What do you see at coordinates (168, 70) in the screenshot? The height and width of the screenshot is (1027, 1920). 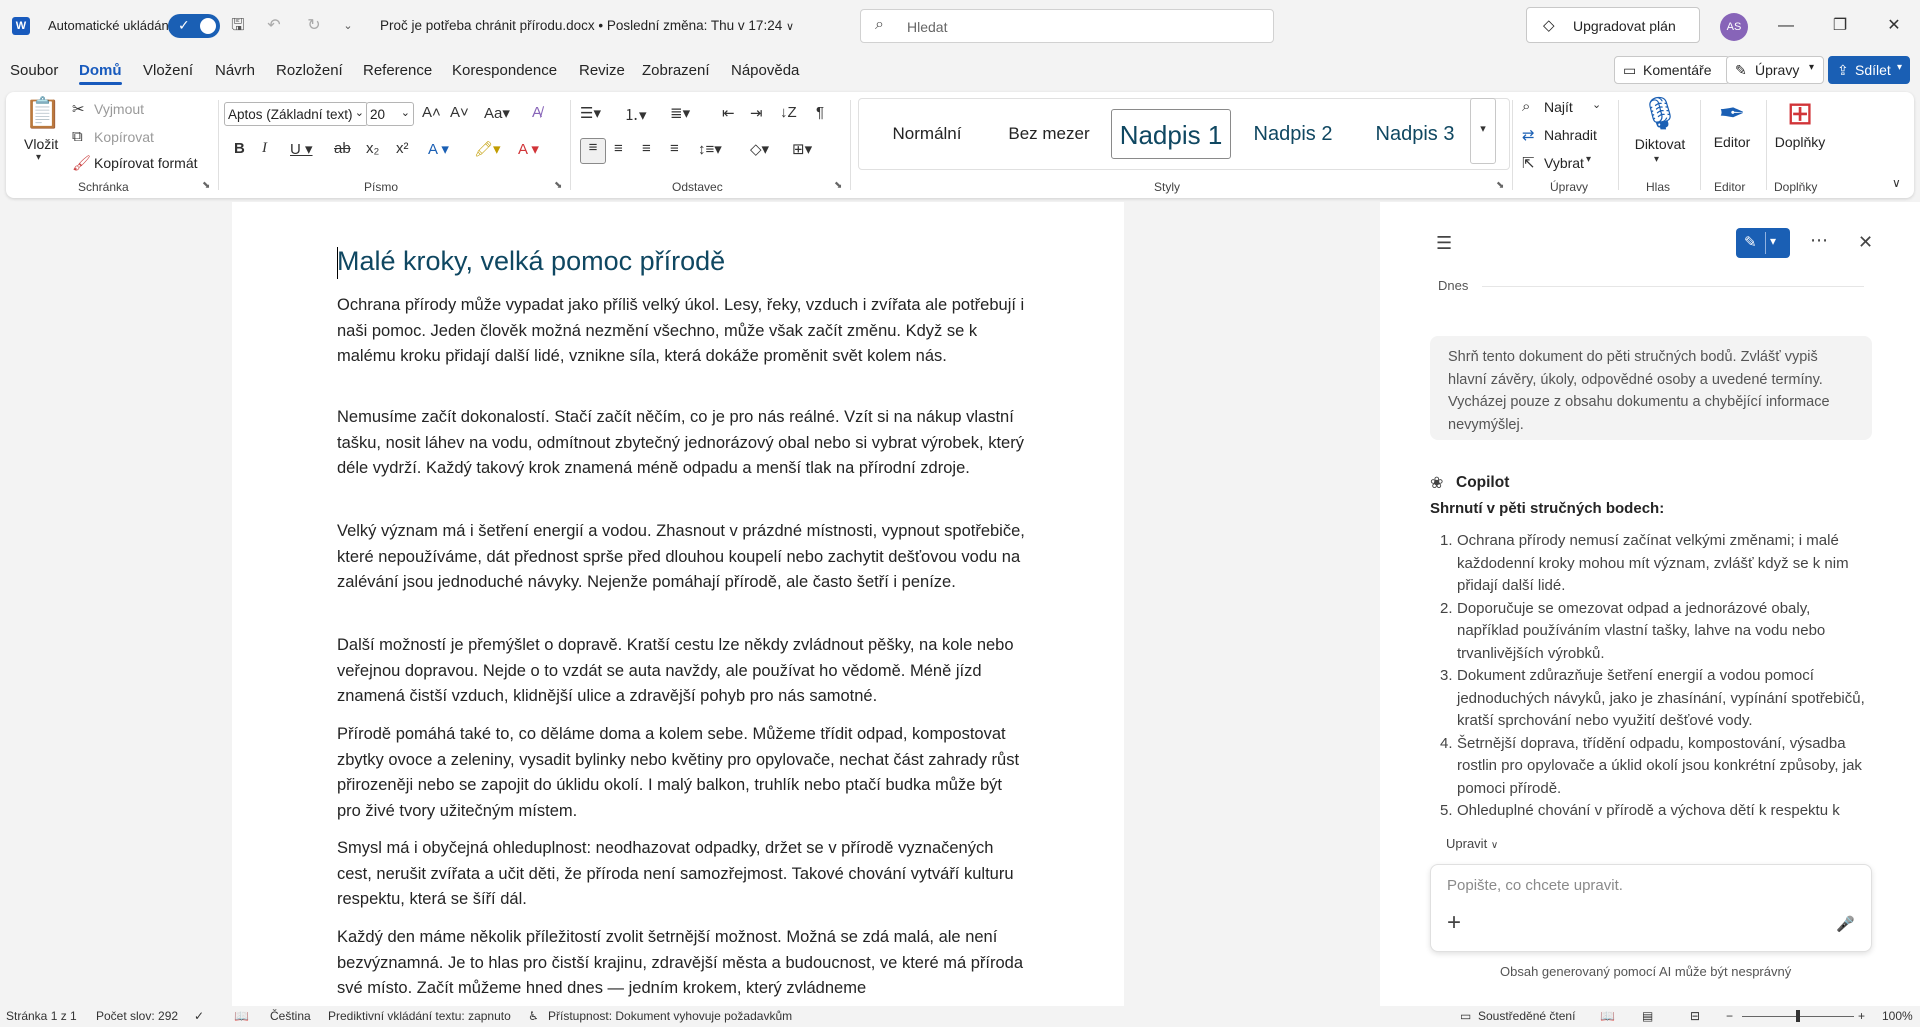 I see `tab-insert: Vložení` at bounding box center [168, 70].